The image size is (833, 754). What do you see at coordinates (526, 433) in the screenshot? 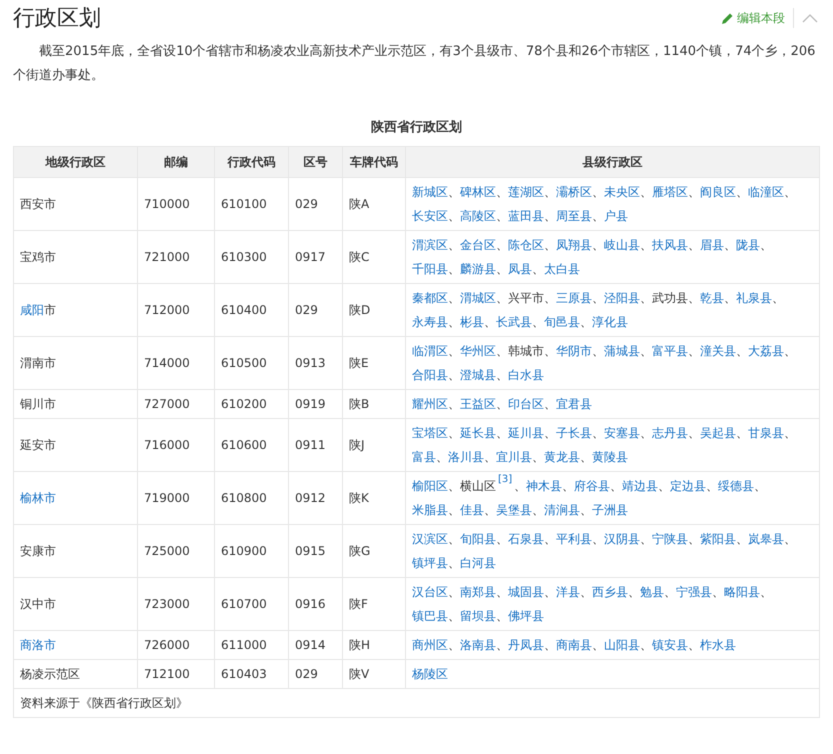
I see `link: 延川县` at bounding box center [526, 433].